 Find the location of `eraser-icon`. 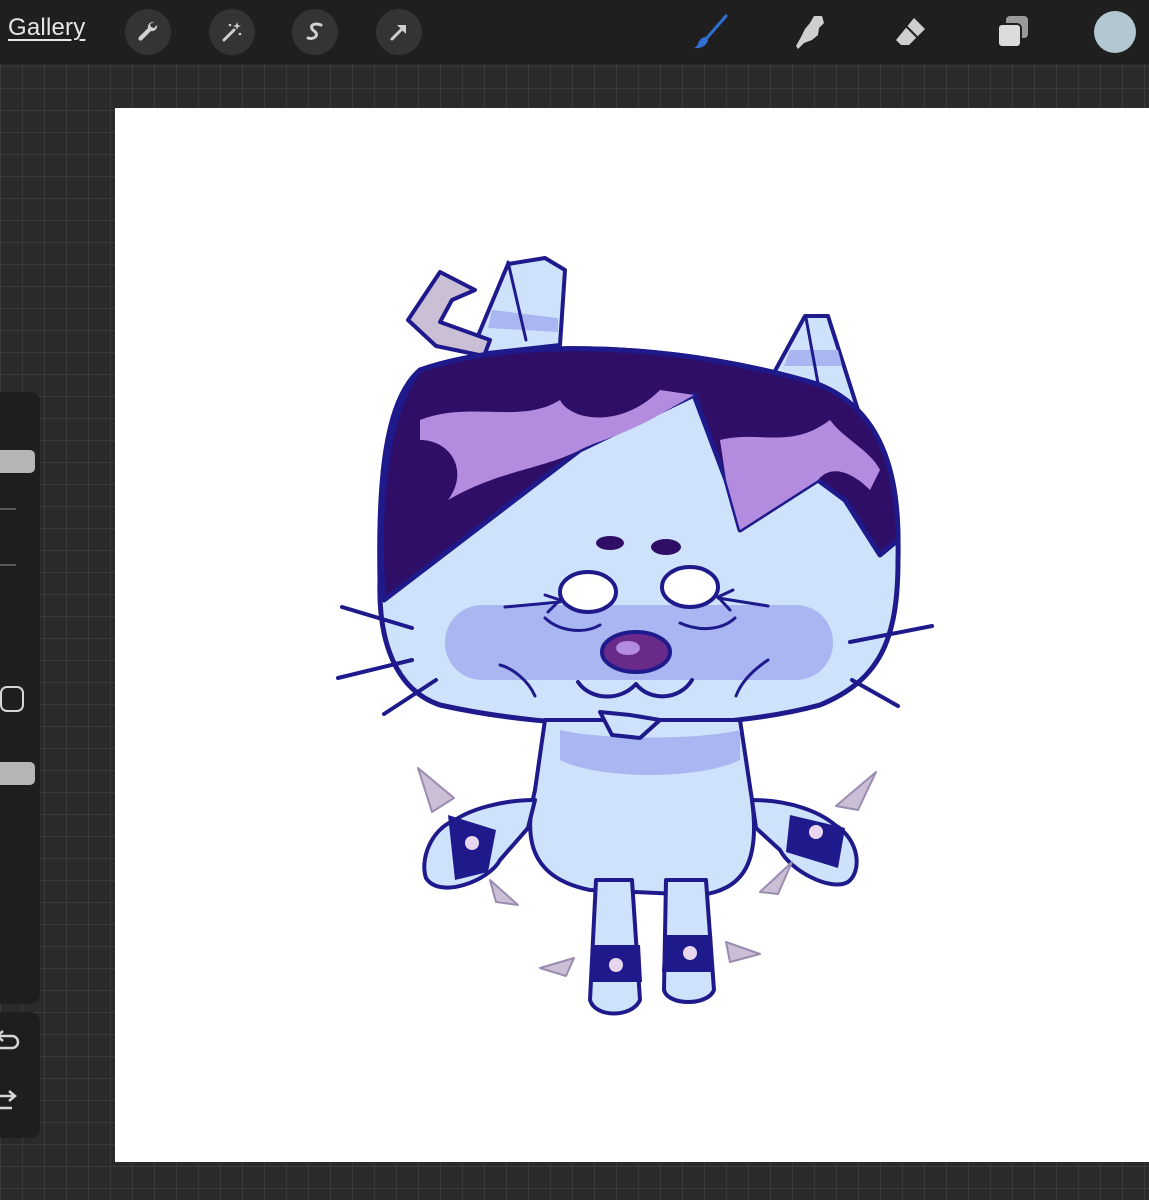

eraser-icon is located at coordinates (910, 31).